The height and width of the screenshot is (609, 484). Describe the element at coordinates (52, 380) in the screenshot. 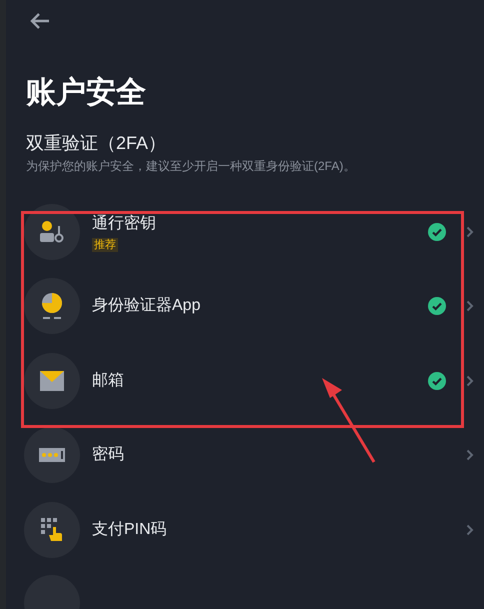

I see `envelope-icon` at that location.